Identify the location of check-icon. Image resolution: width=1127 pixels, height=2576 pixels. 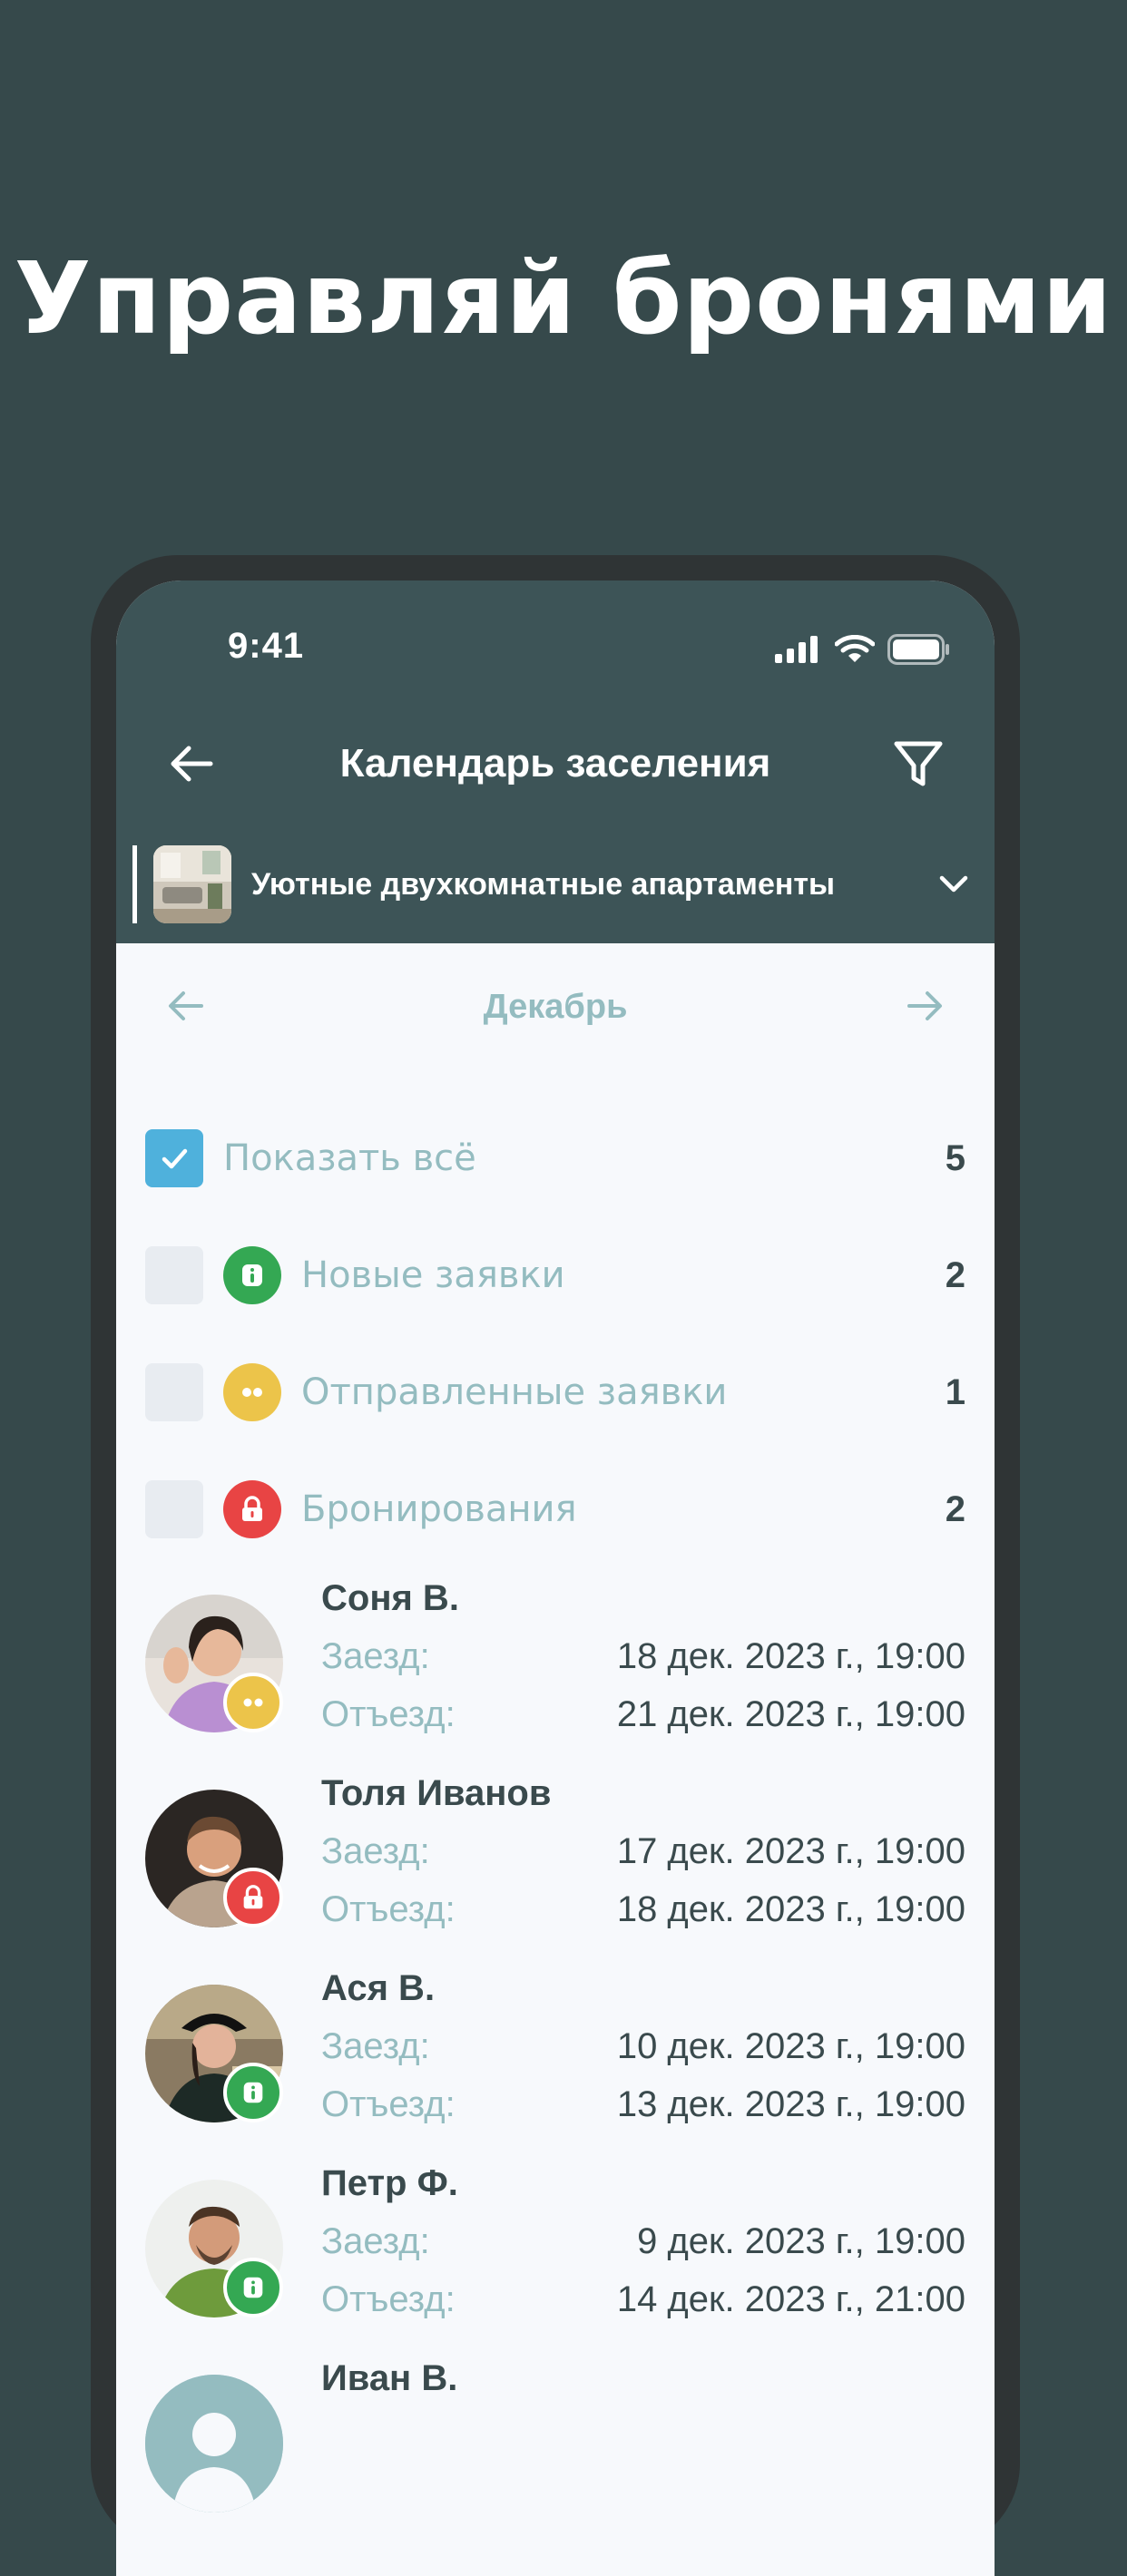
(175, 1158).